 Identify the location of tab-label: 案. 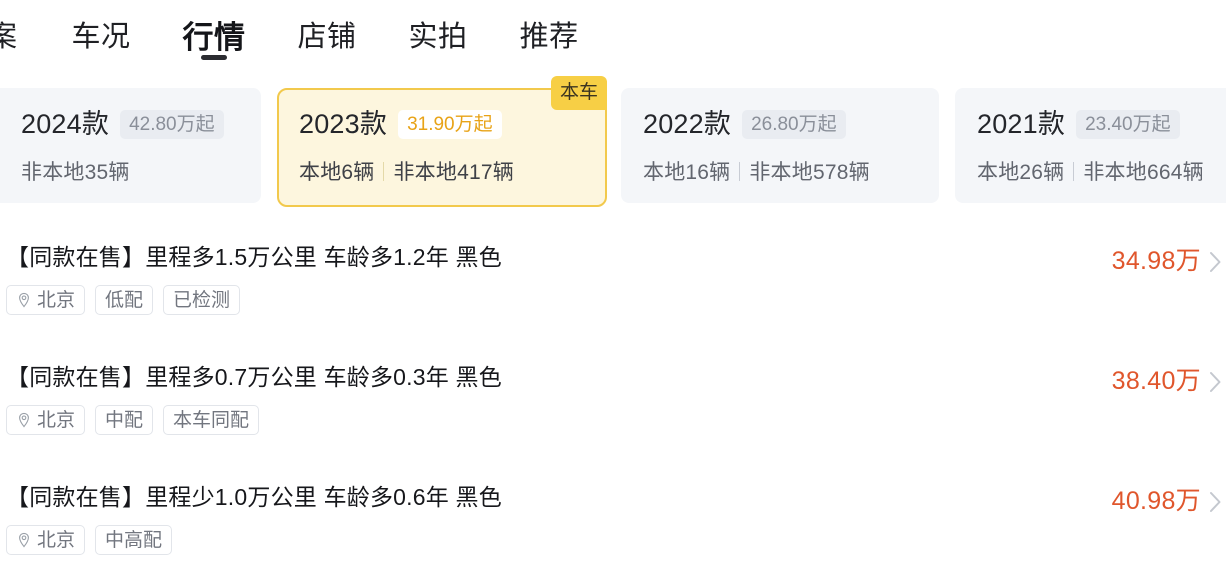
(9, 36).